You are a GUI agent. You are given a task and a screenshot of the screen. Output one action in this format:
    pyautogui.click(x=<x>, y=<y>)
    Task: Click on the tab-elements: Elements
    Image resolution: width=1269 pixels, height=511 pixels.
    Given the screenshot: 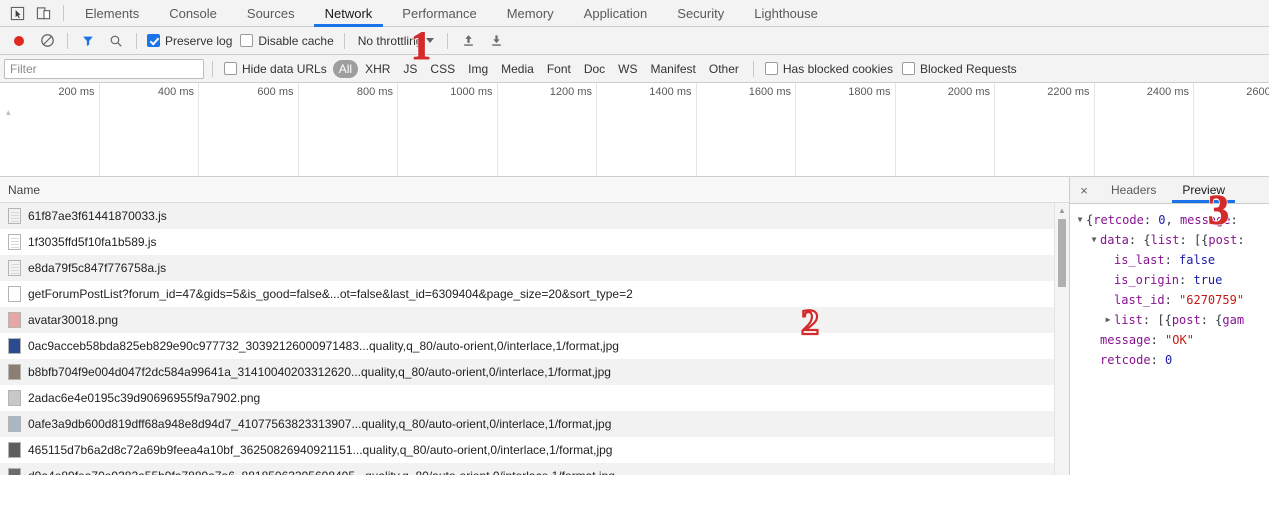 What is the action you would take?
    pyautogui.click(x=112, y=13)
    